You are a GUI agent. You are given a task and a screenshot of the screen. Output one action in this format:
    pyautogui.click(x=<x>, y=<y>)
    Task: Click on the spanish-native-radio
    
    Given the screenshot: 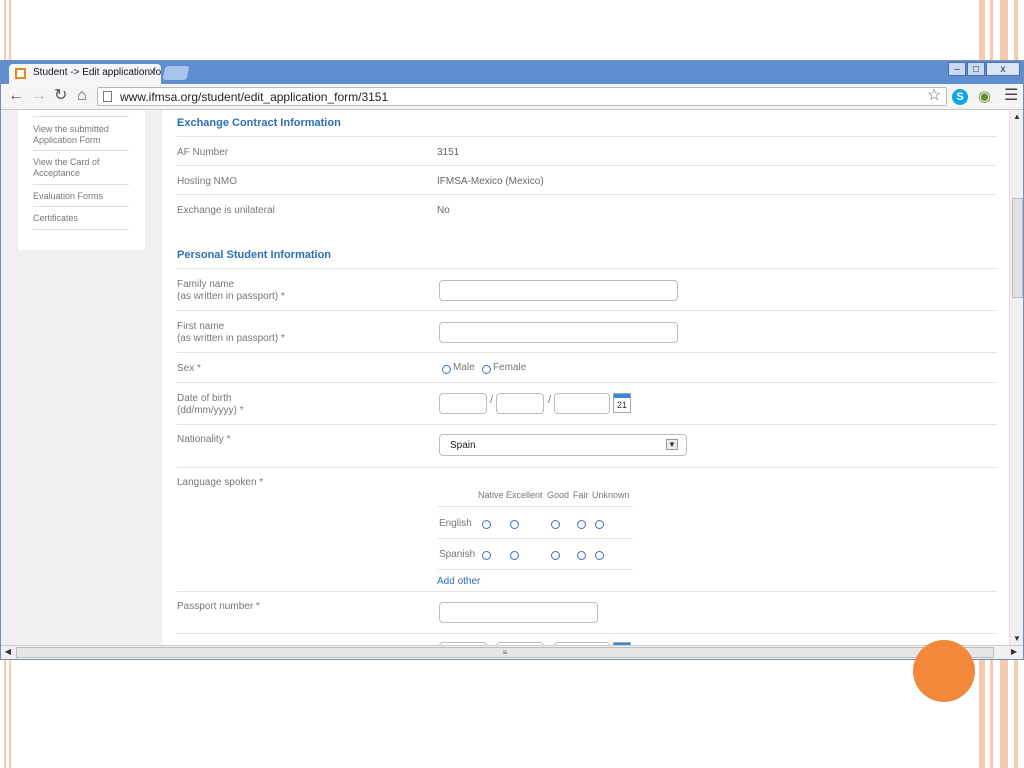 What is the action you would take?
    pyautogui.click(x=486, y=555)
    